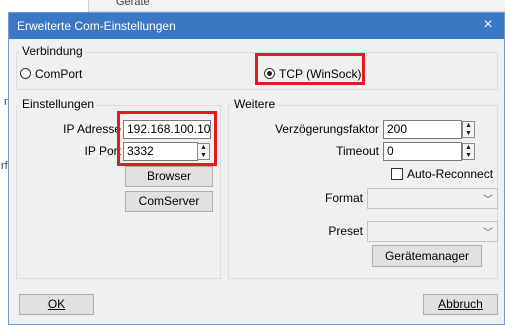 The width and height of the screenshot is (505, 325). I want to click on ok-button: OK, so click(56, 304).